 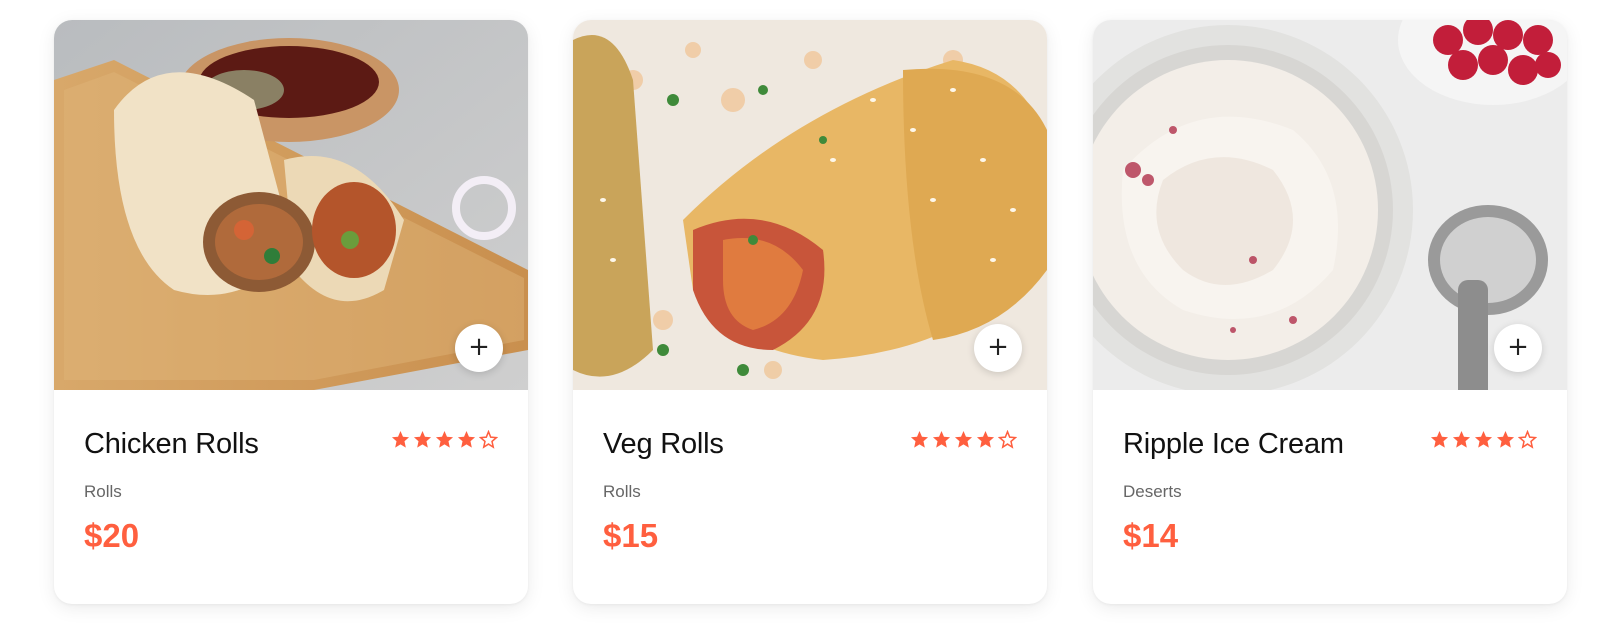 I want to click on product-price: $15, so click(x=631, y=535).